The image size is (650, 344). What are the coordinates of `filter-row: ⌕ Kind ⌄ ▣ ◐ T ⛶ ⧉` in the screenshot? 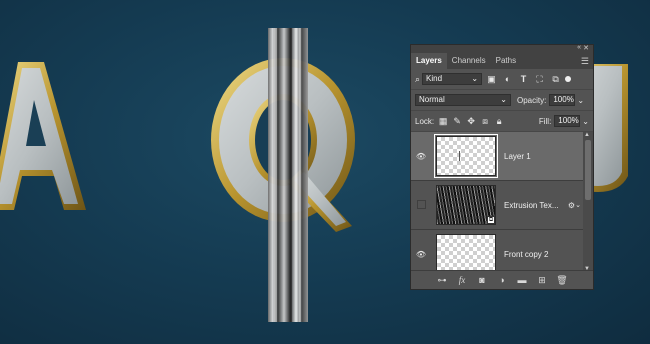 It's located at (502, 79).